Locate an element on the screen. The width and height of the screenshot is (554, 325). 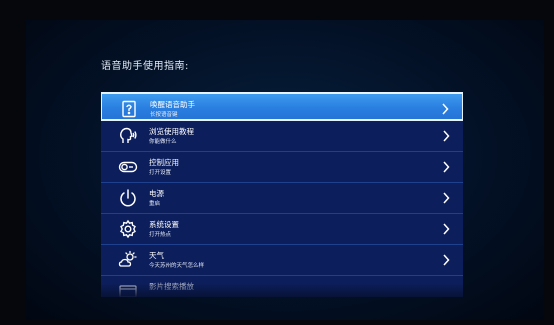
menu-item-control-apps: 控制应用 打开设置 is located at coordinates (282, 167).